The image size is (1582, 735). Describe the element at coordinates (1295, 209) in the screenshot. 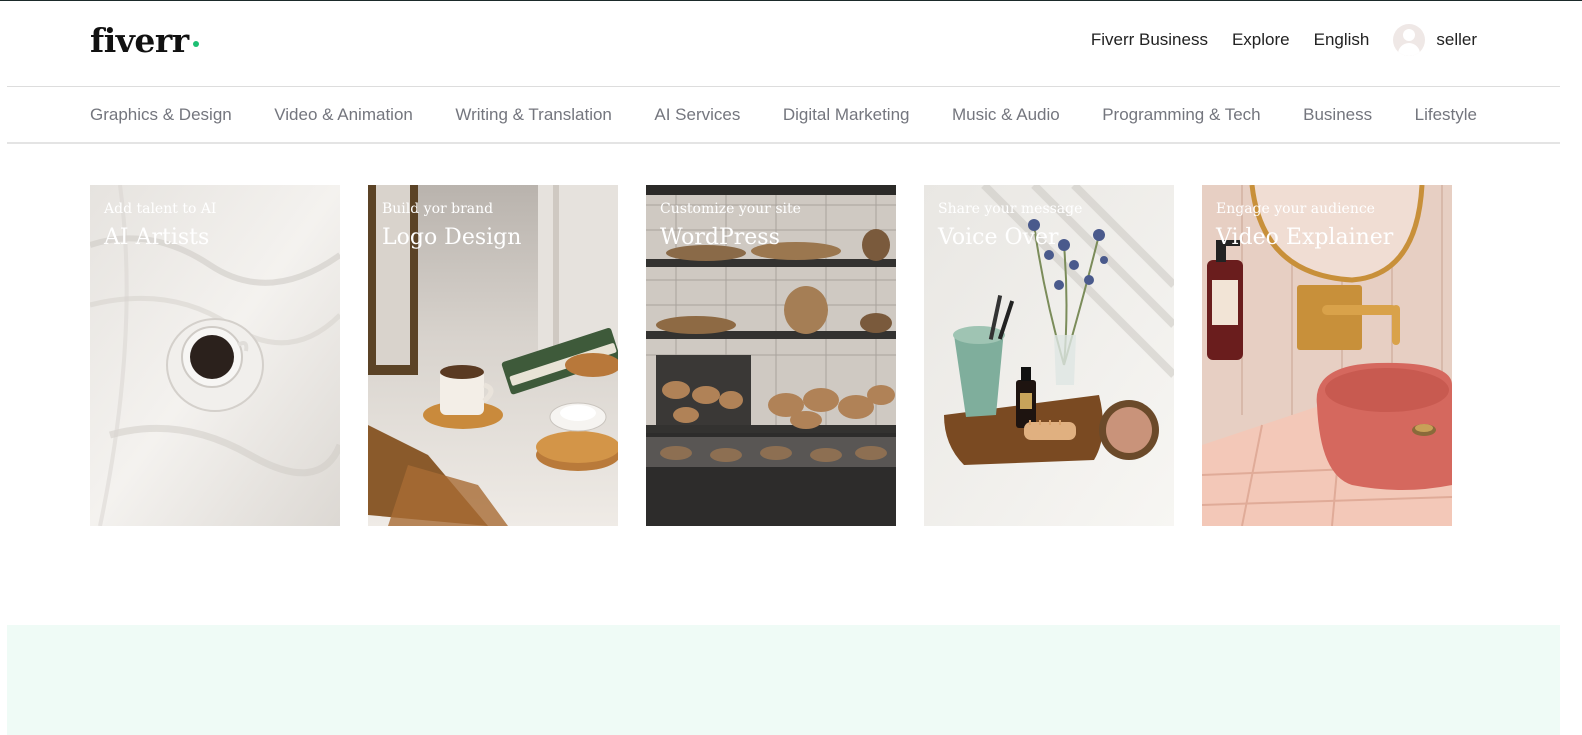

I see `card-subtitle: Engage your audience` at that location.